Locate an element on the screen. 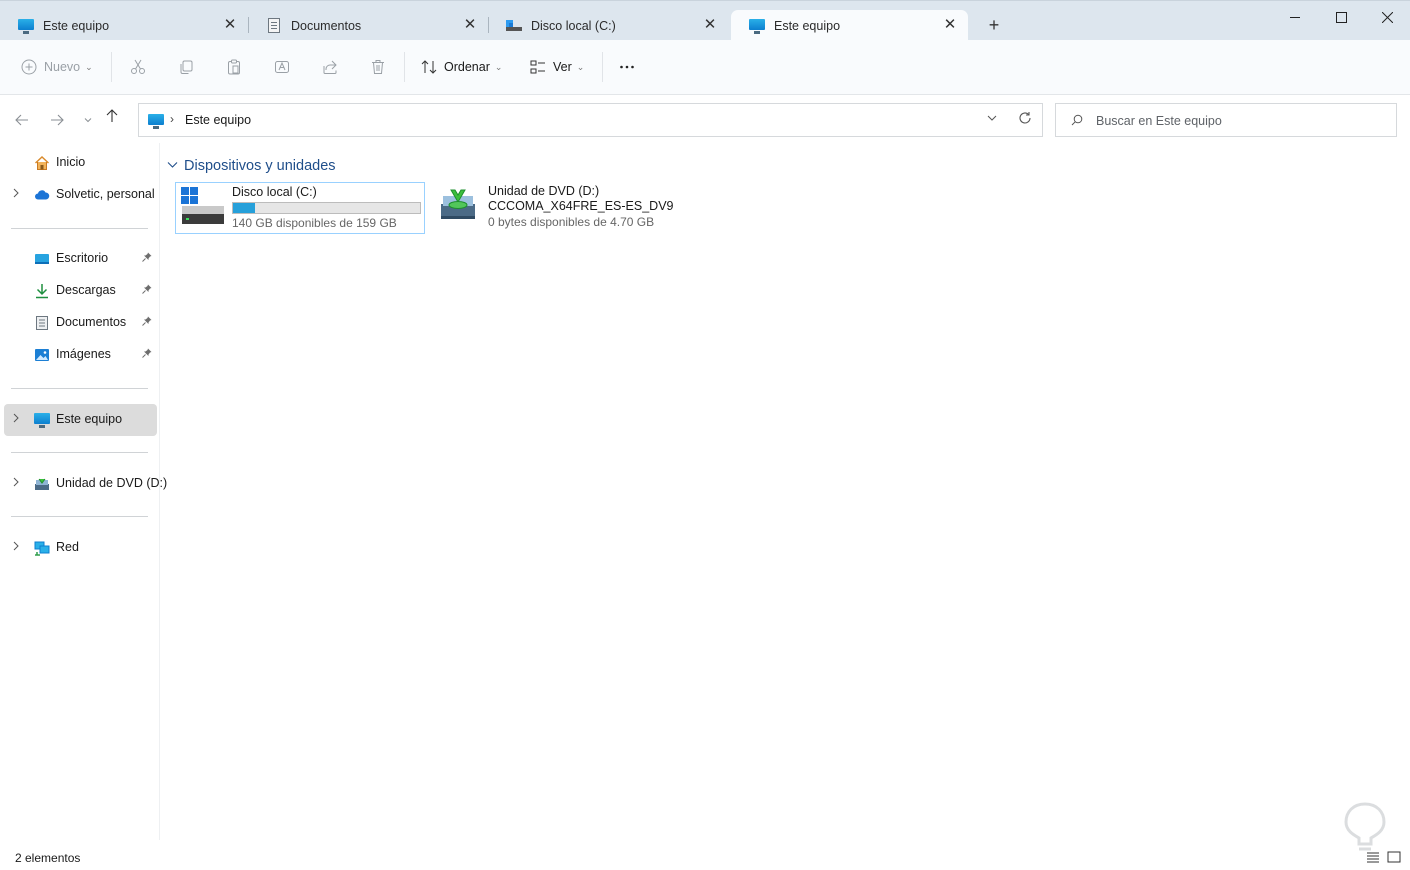 This screenshot has width=1410, height=870. drive-volume-label: CCCOMA_X64FRE_ES-ES_DV9 is located at coordinates (581, 206).